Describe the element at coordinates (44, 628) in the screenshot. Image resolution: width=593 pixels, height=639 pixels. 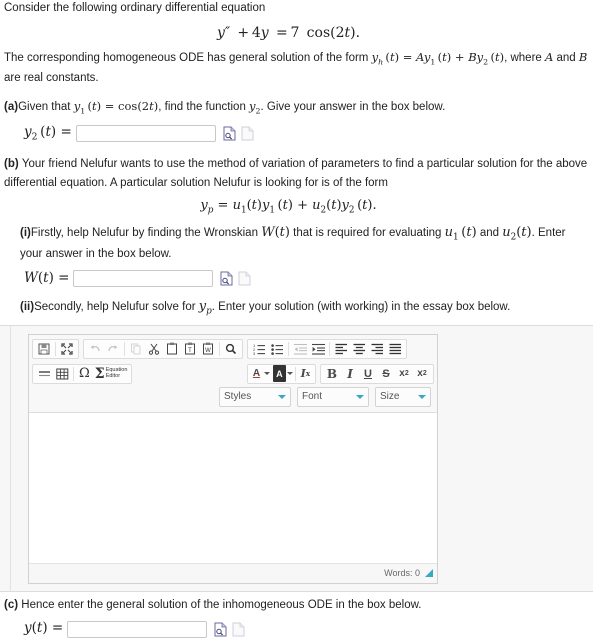
I see `part-c-answer-label: y(t) =` at that location.